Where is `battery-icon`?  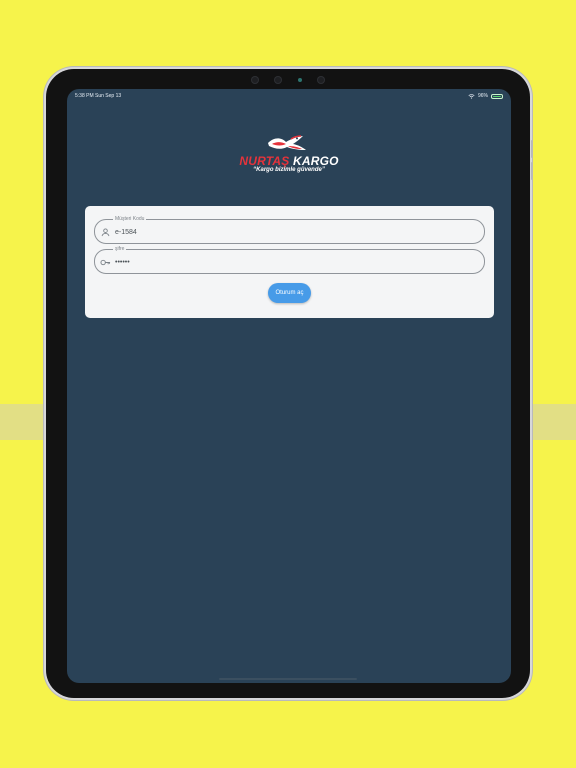
battery-icon is located at coordinates (497, 96).